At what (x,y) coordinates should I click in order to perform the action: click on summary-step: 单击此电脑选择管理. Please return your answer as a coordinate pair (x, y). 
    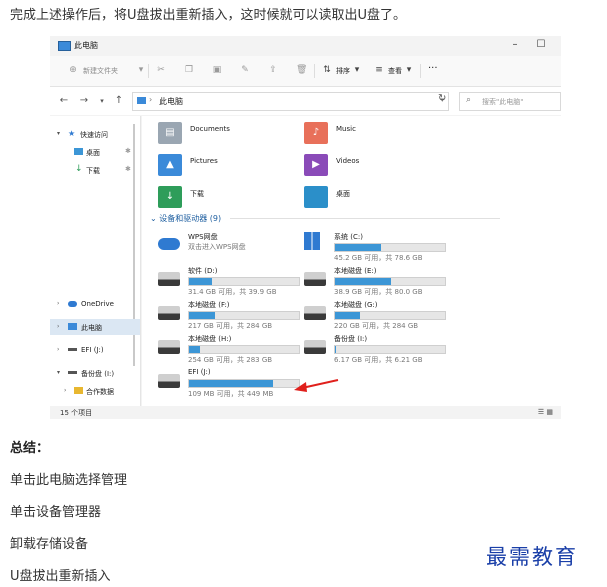
    Looking at the image, I should click on (69, 480).